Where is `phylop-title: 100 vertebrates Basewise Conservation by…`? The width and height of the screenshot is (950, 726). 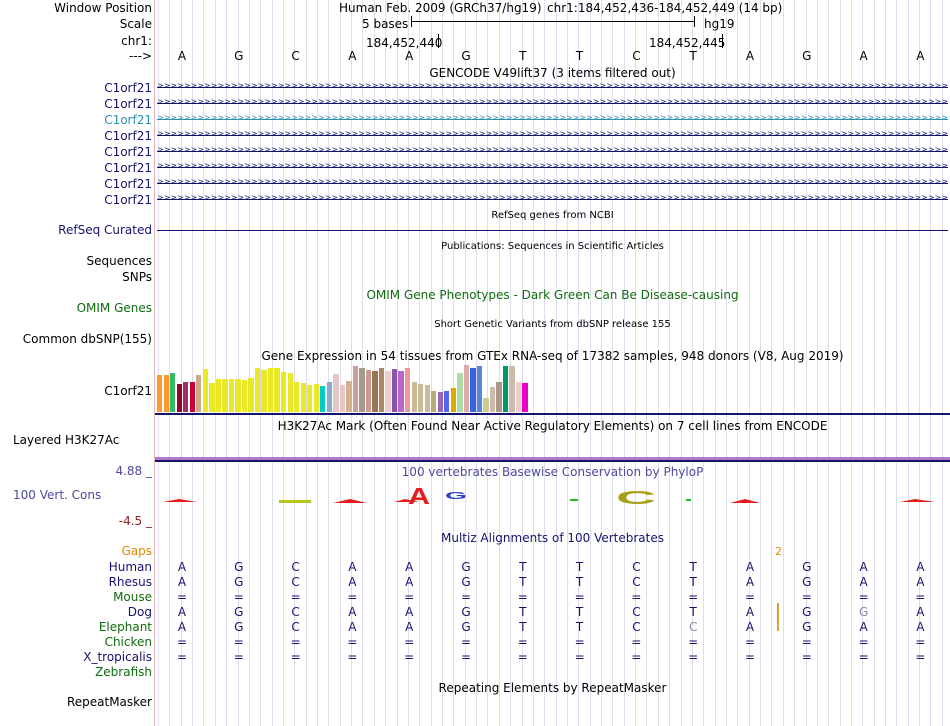
phylop-title: 100 vertebrates Basewise Conservation by… is located at coordinates (552, 472).